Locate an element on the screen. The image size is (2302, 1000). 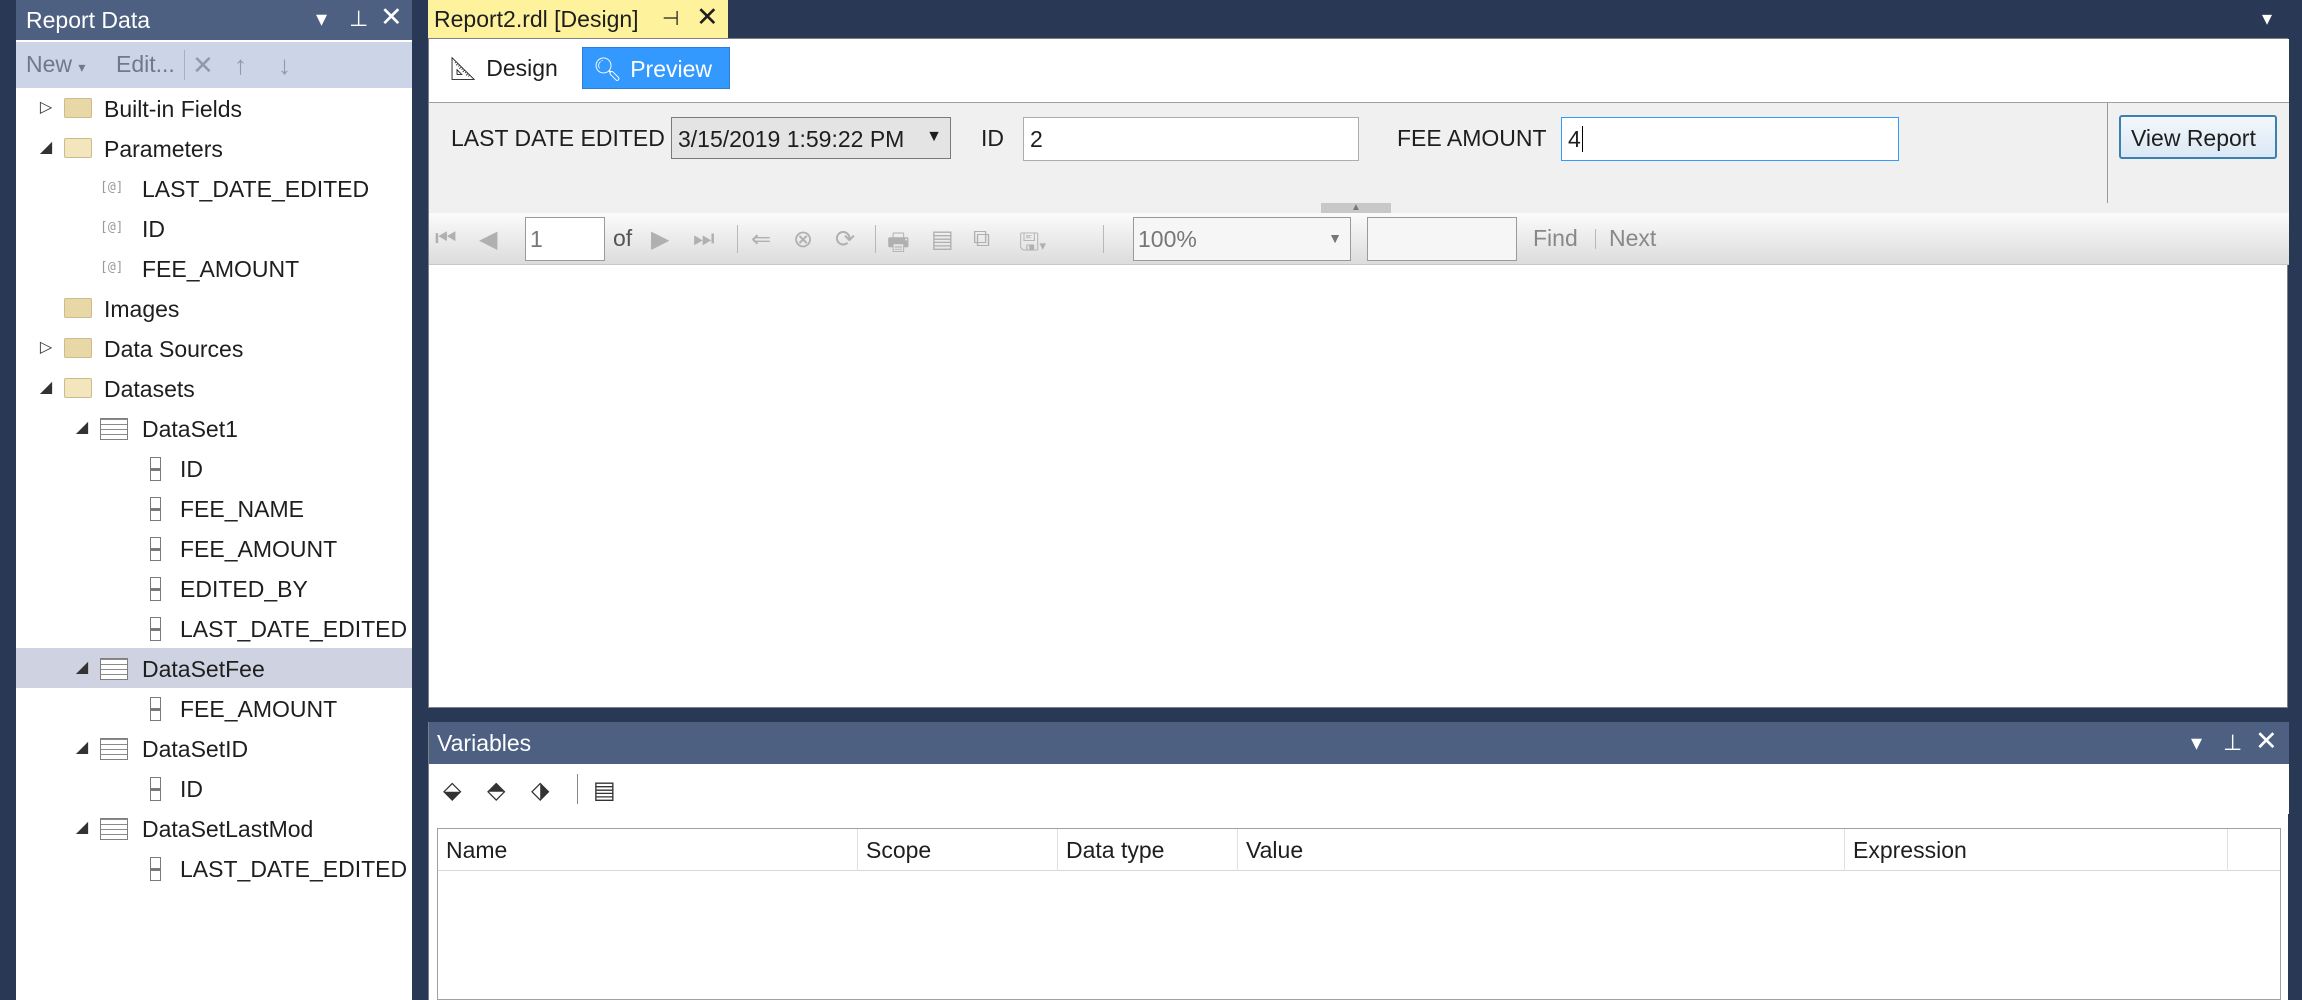
print-layout-icon: ▤ is located at coordinates (942, 239).